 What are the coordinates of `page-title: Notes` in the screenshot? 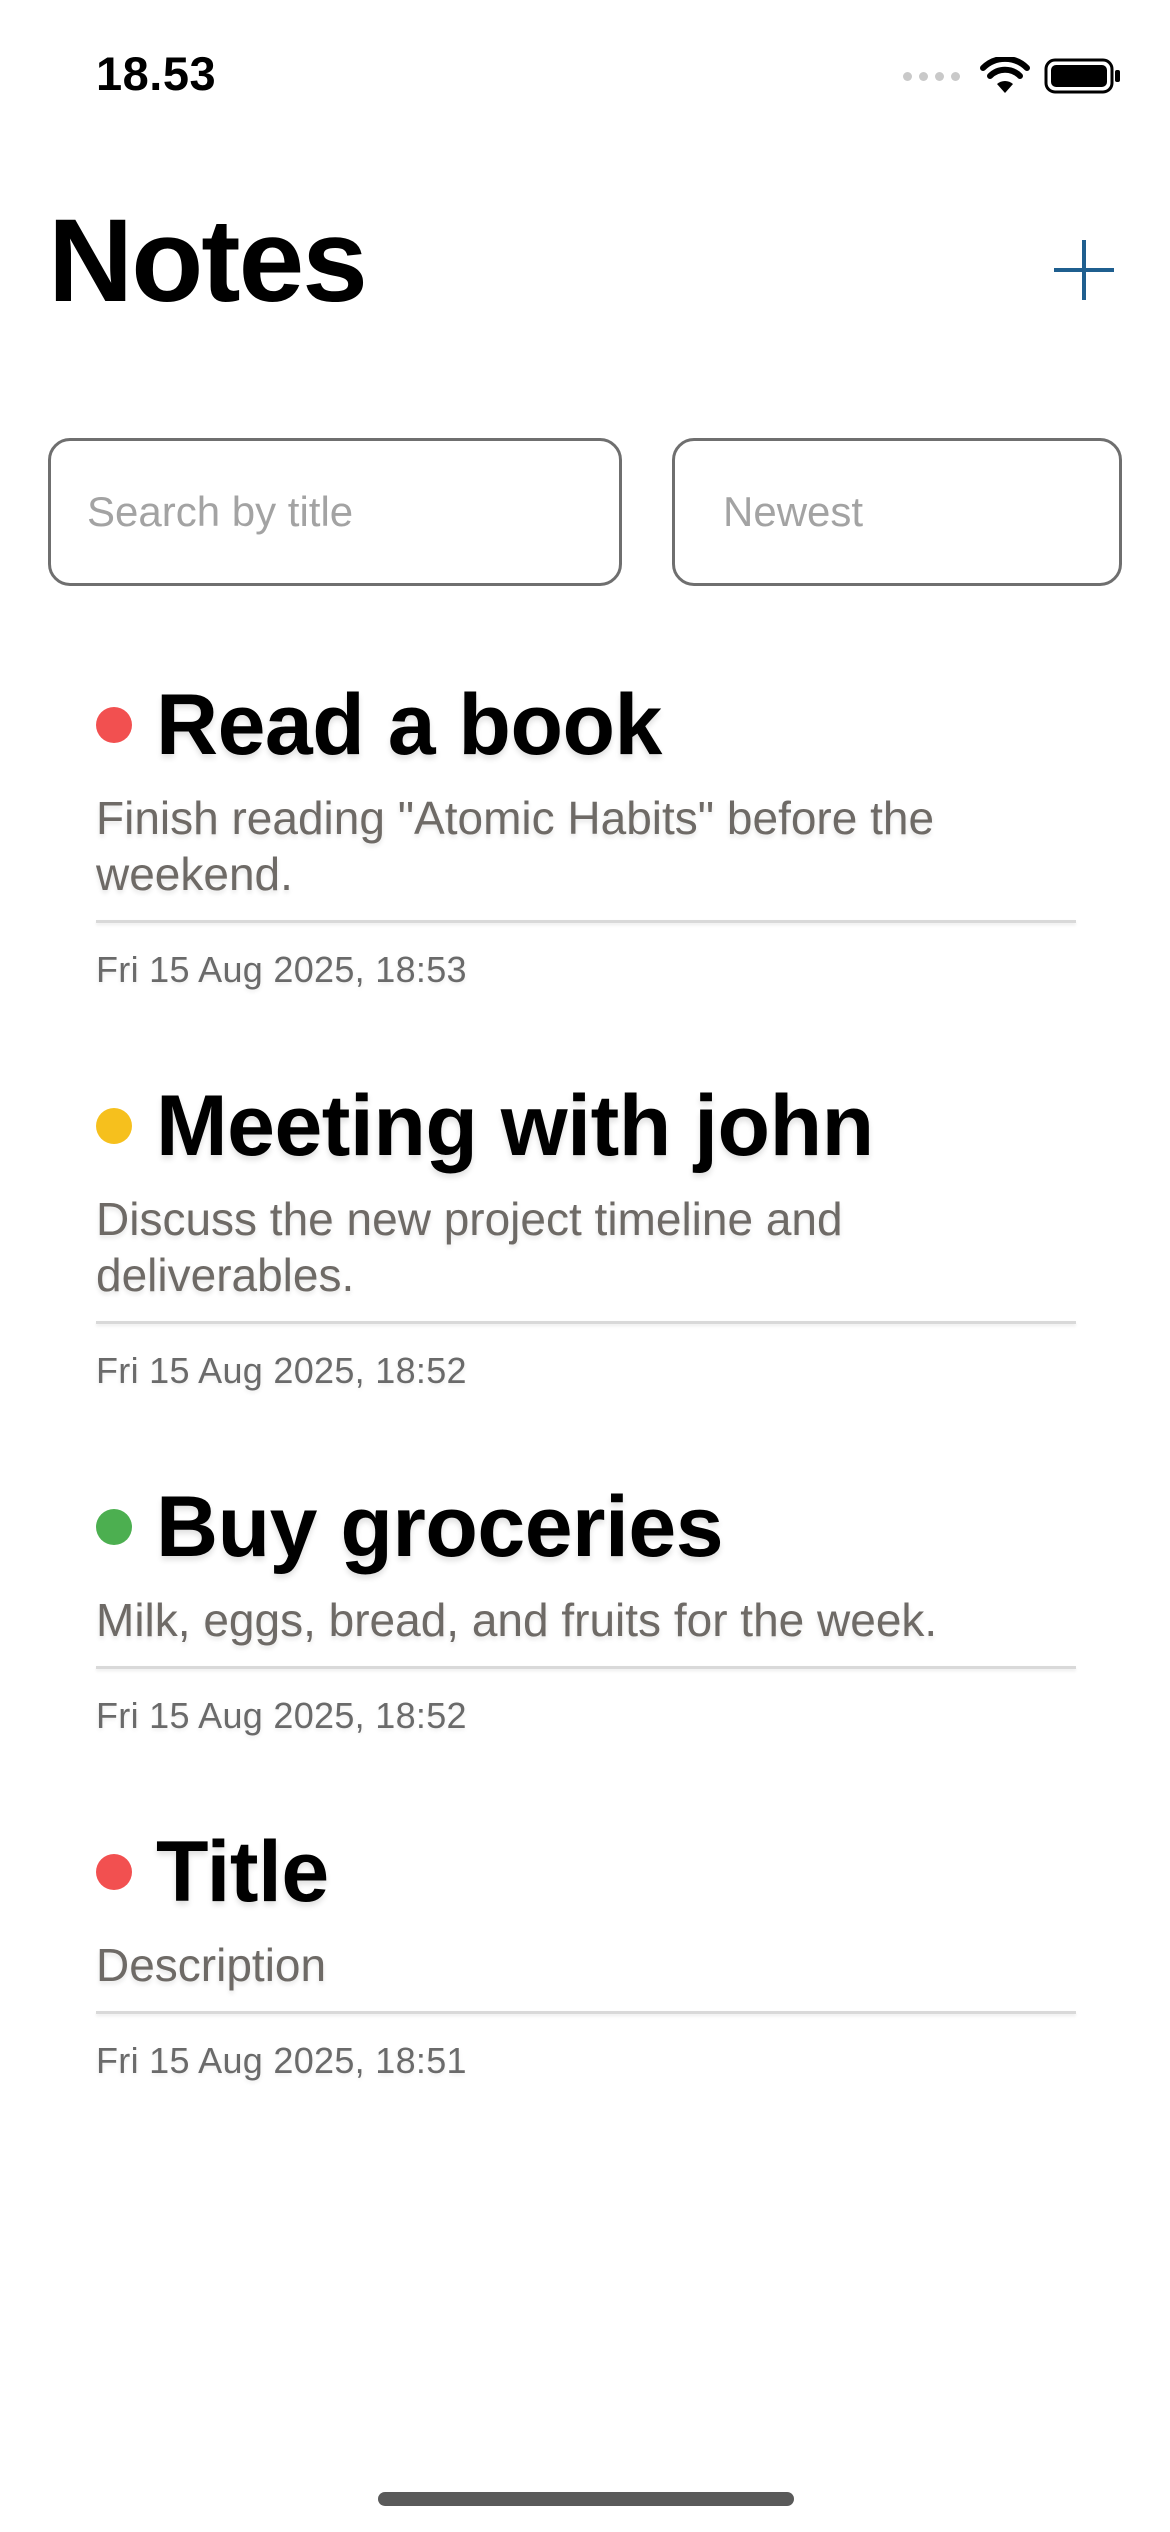 It's located at (208, 261).